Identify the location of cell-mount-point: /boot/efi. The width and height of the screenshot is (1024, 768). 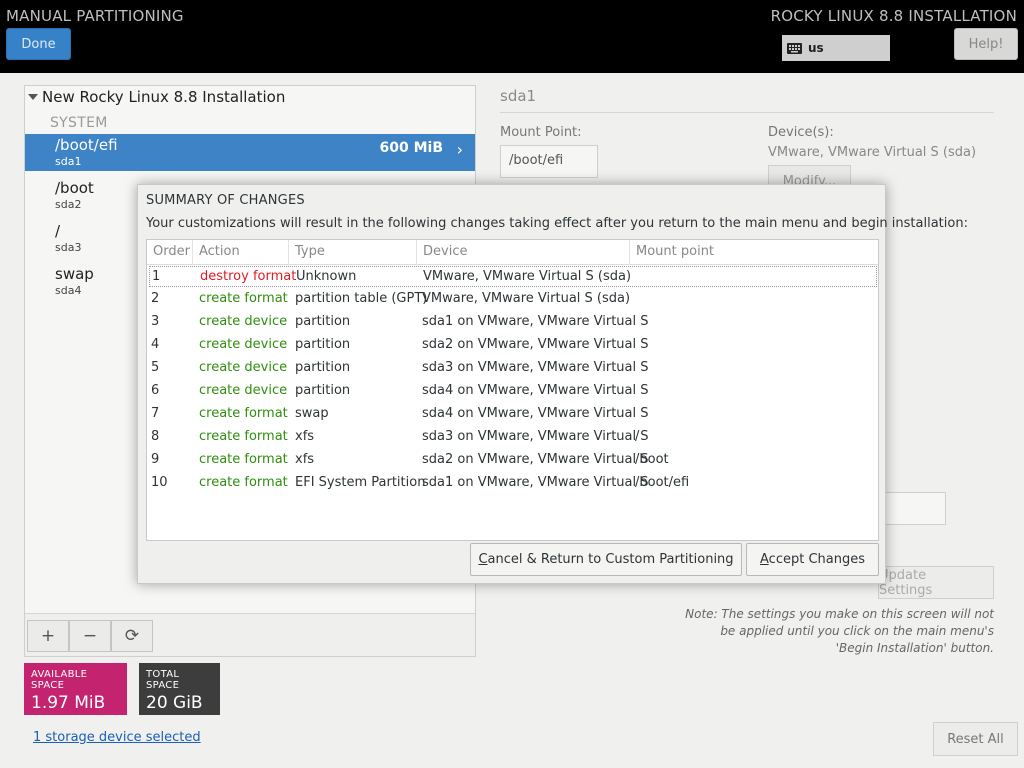
(662, 482).